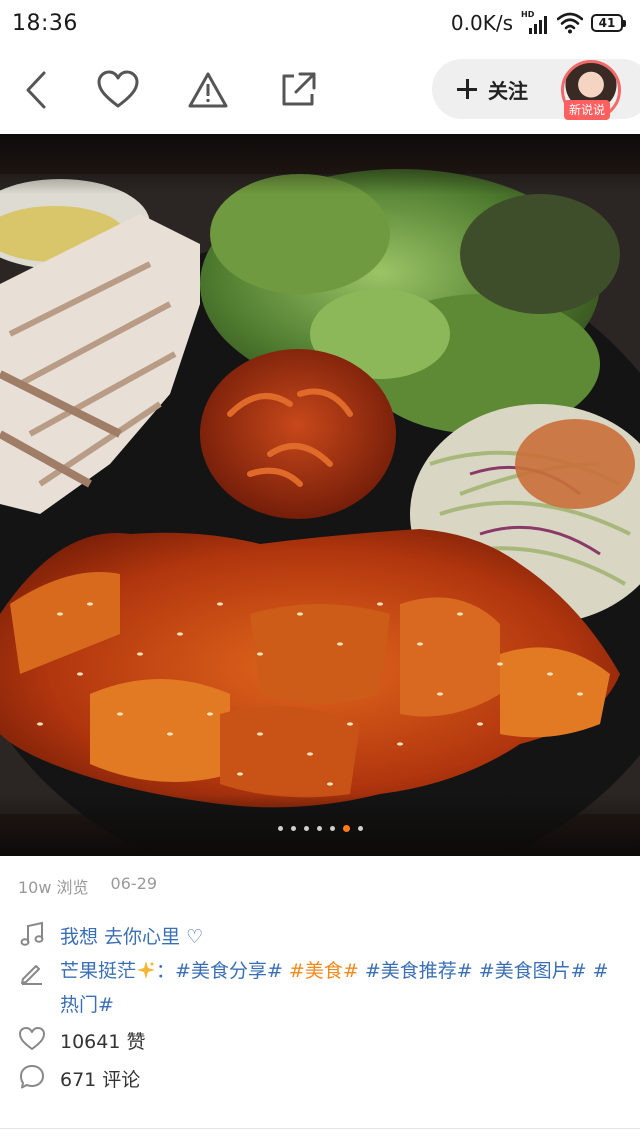 The width and height of the screenshot is (640, 1138). I want to click on hashtag: #美食图片#, so click(533, 971).